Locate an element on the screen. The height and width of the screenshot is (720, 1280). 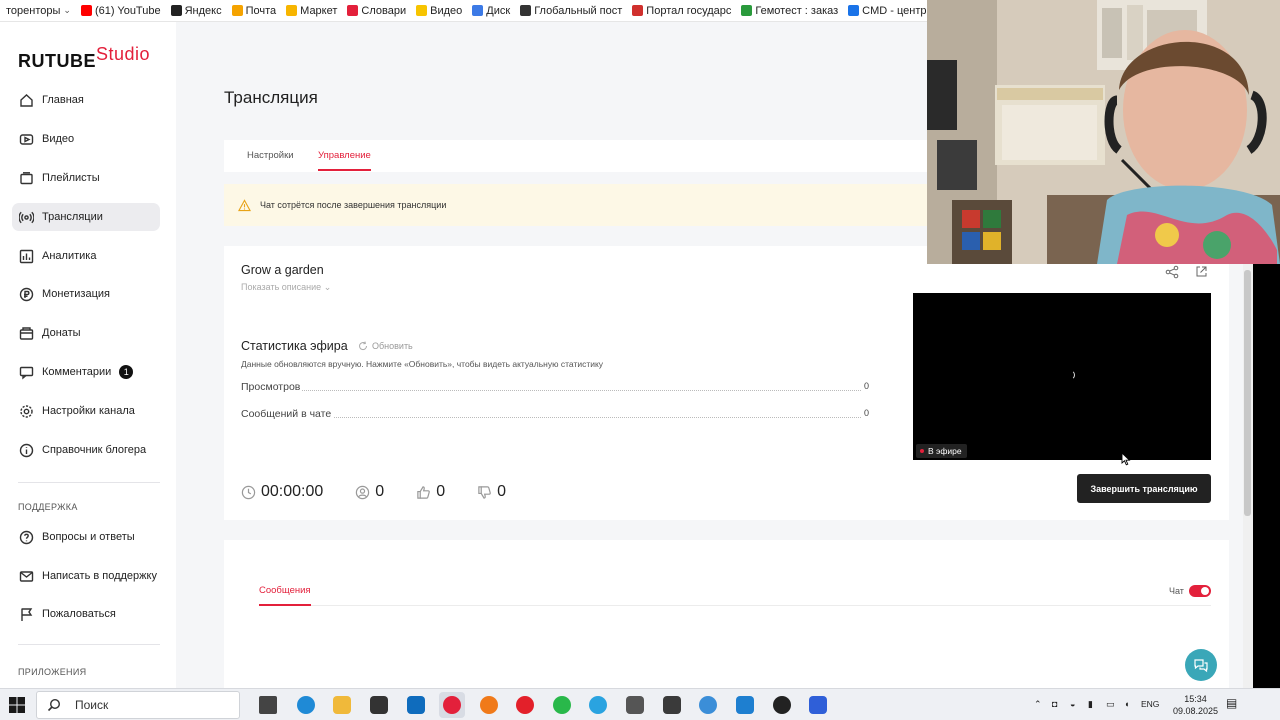
sidebar-divider is located at coordinates (89, 644).